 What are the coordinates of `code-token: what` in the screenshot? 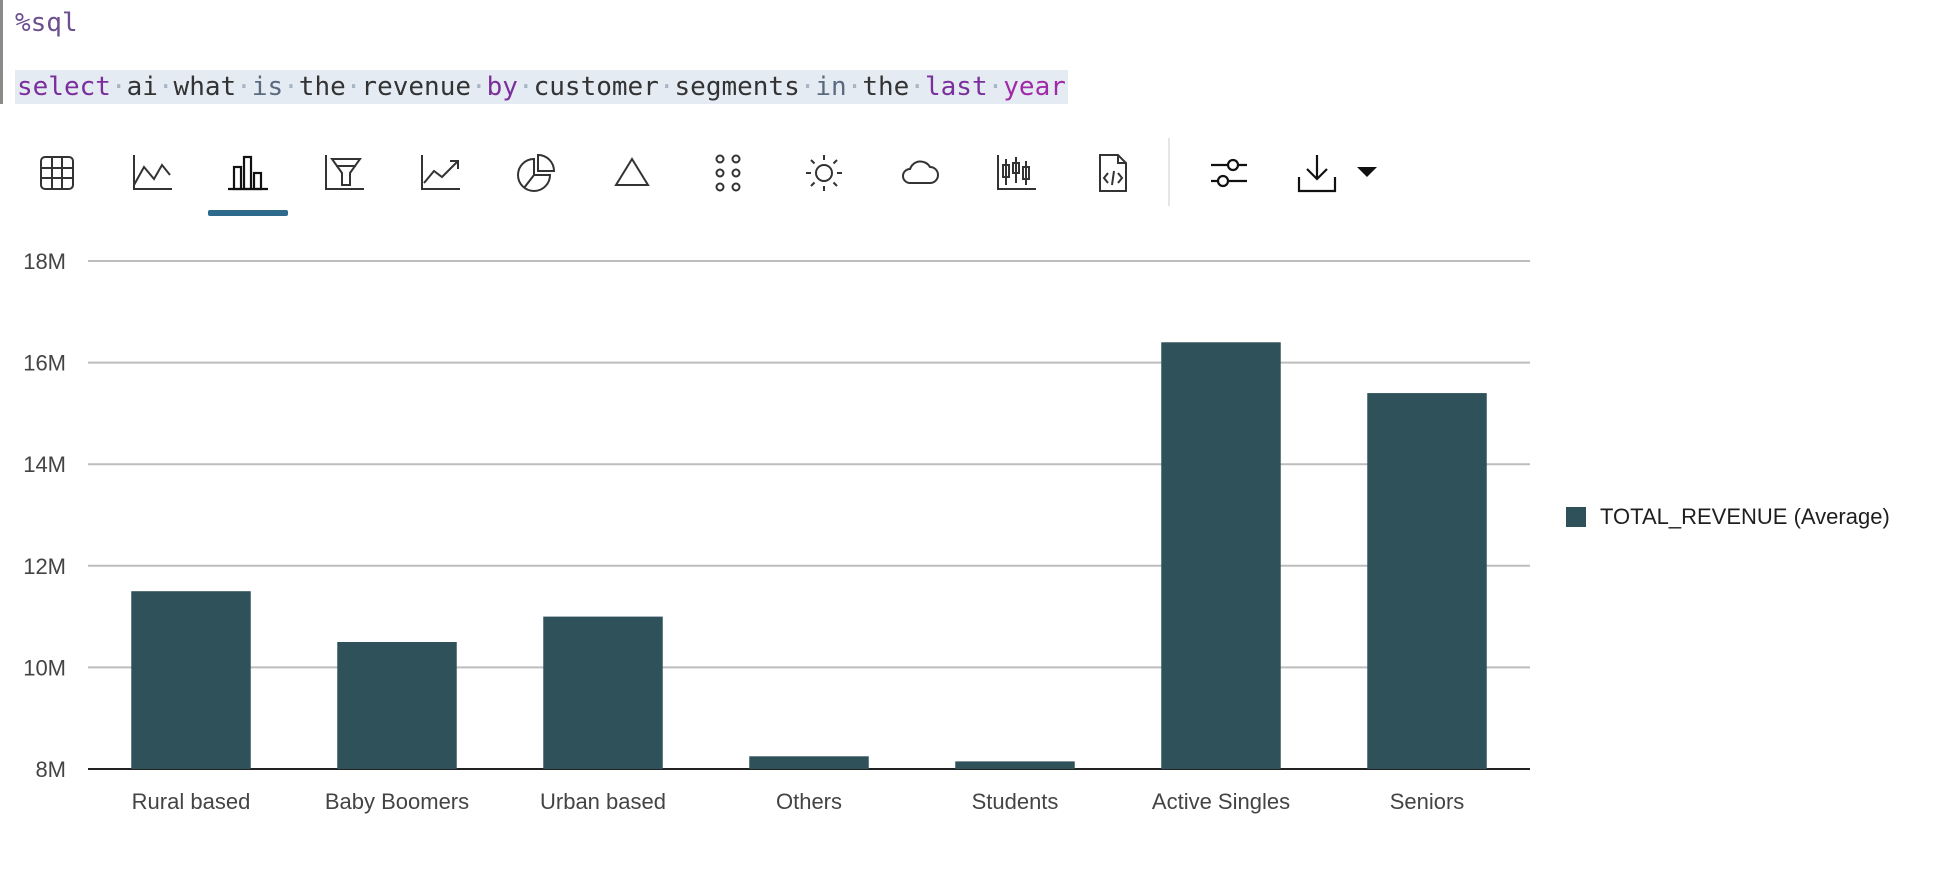 It's located at (205, 87).